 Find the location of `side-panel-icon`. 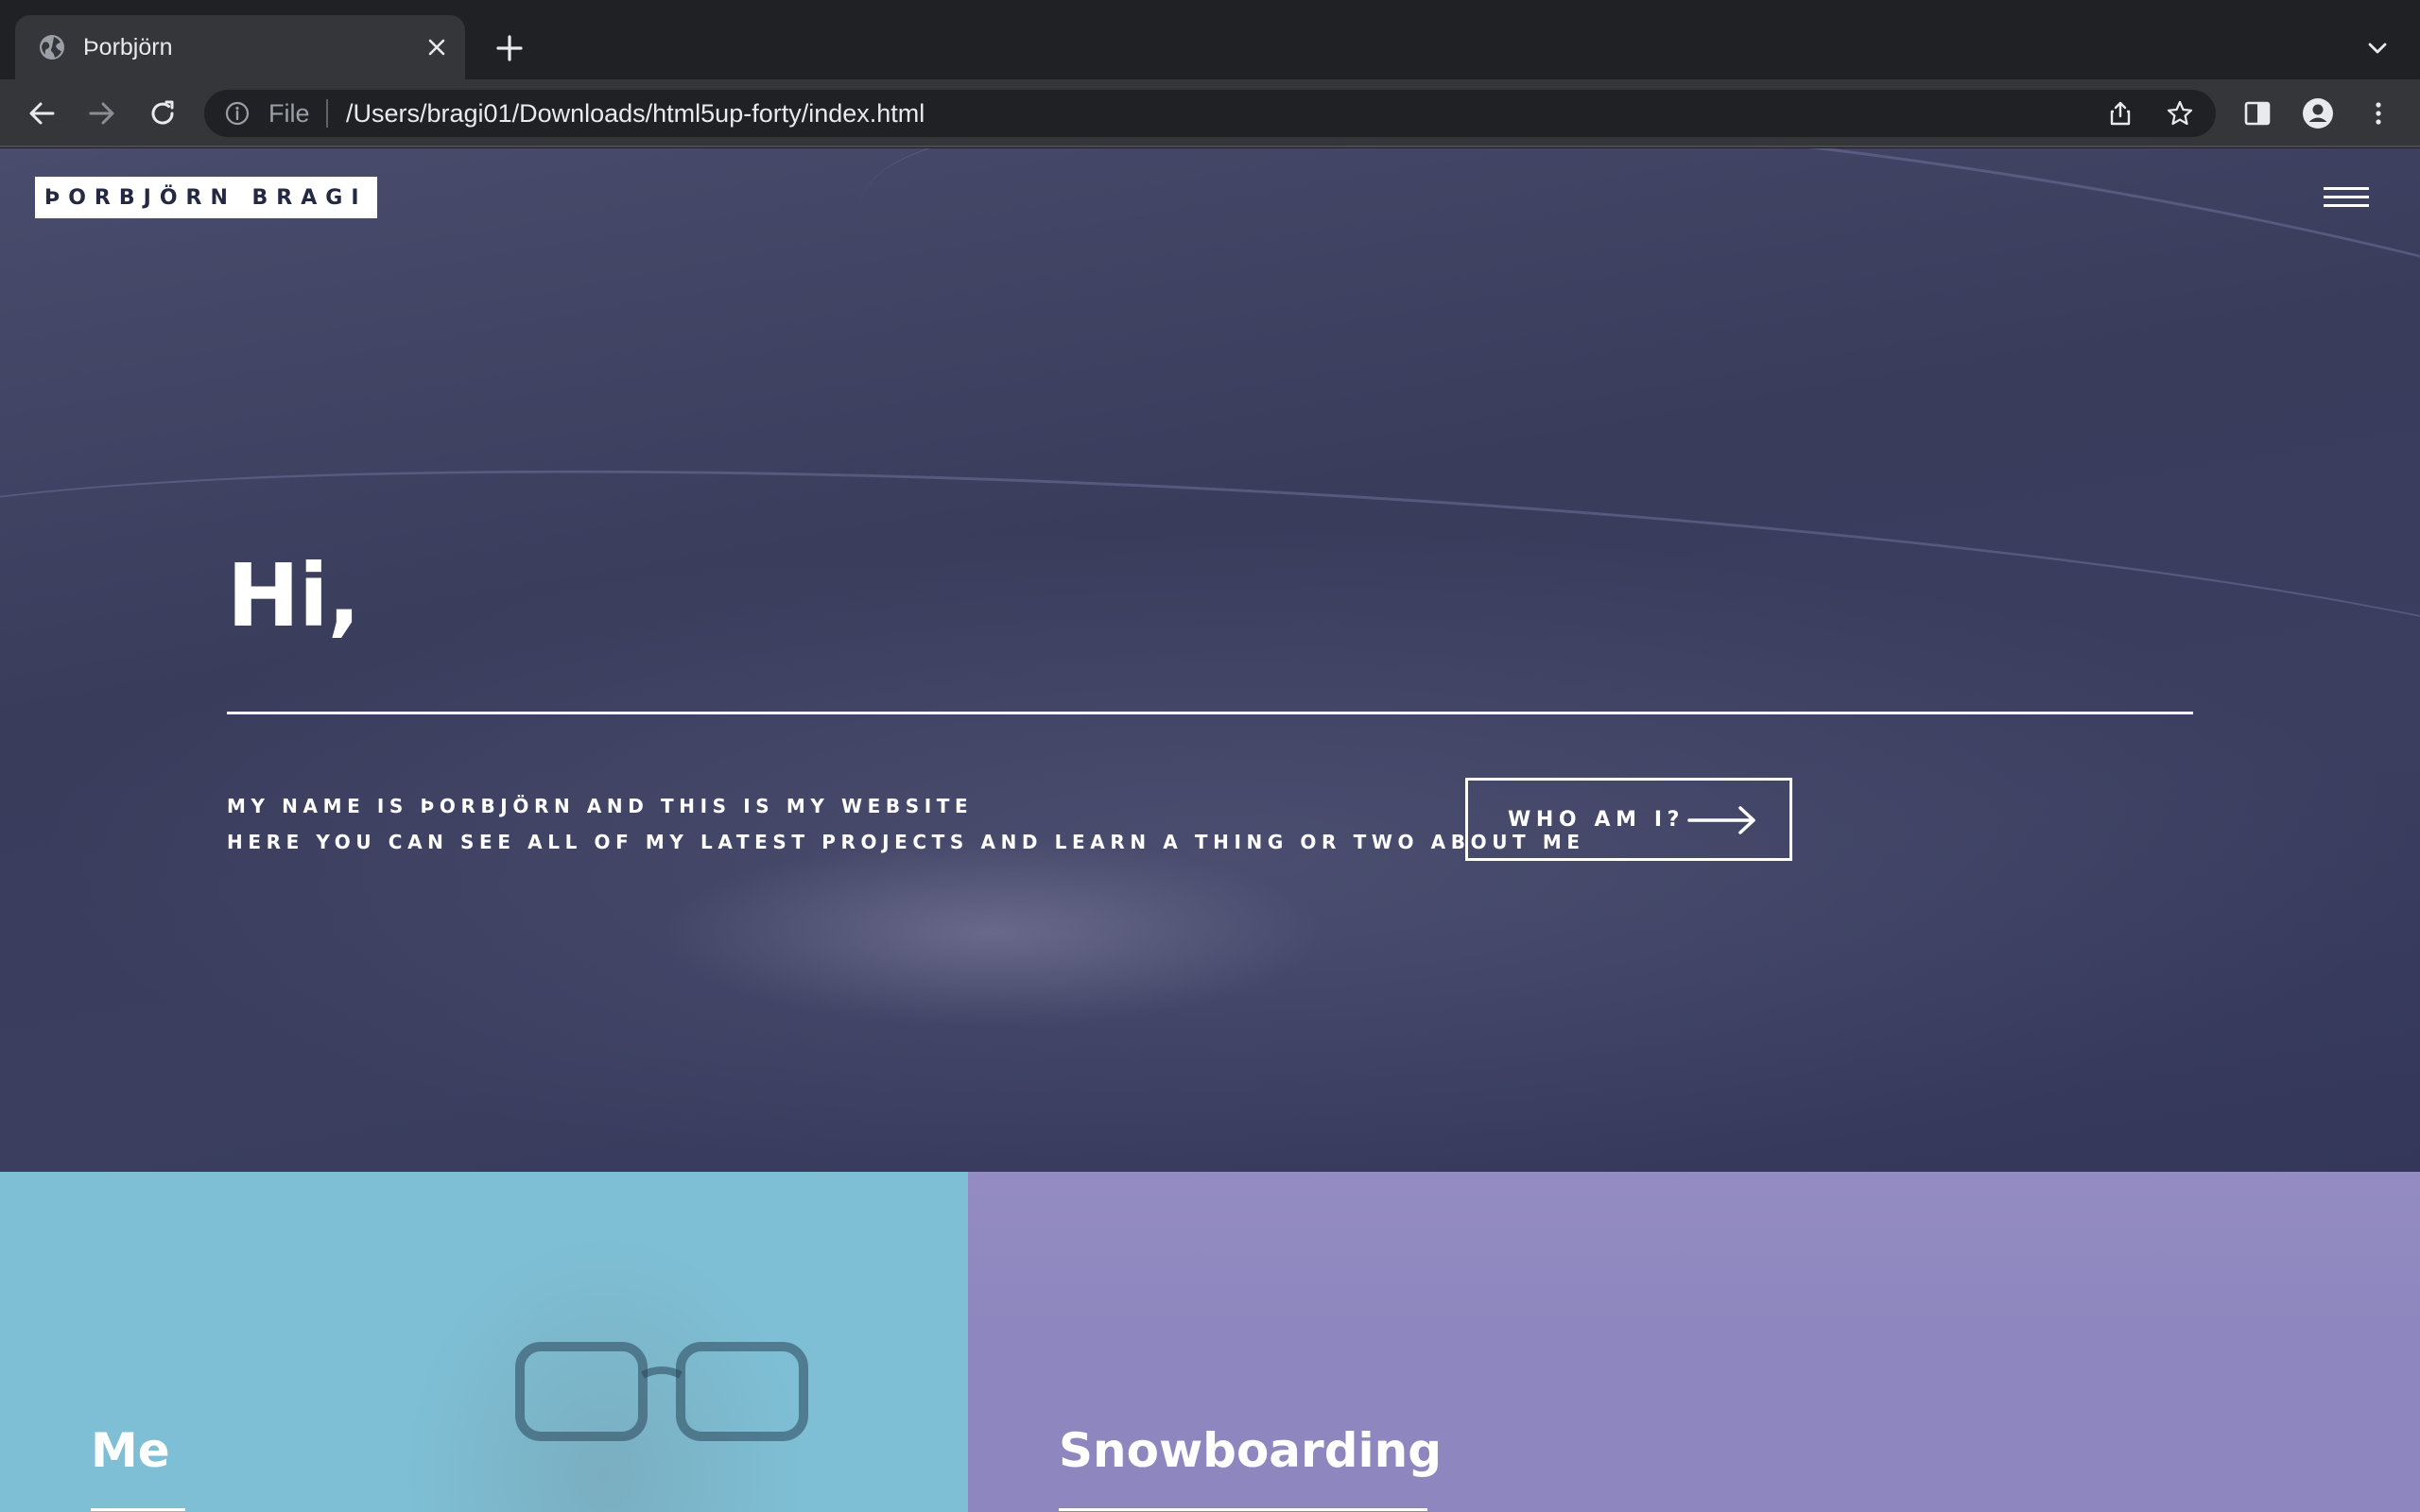

side-panel-icon is located at coordinates (2257, 113).